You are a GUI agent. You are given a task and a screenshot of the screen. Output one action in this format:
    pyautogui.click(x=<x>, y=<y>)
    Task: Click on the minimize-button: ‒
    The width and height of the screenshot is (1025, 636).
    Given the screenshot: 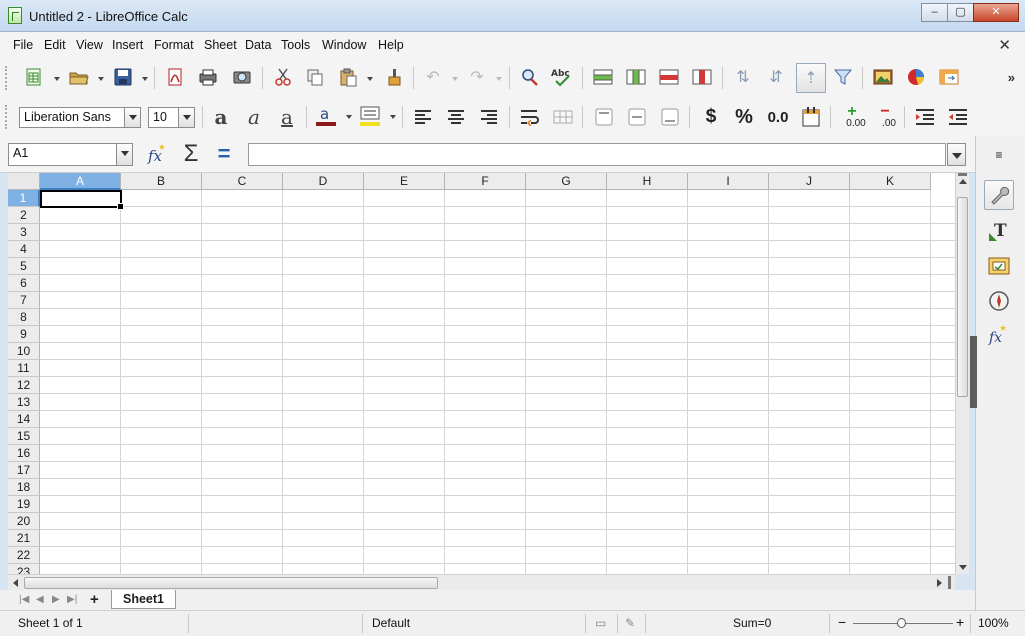 What is the action you would take?
    pyautogui.click(x=934, y=12)
    